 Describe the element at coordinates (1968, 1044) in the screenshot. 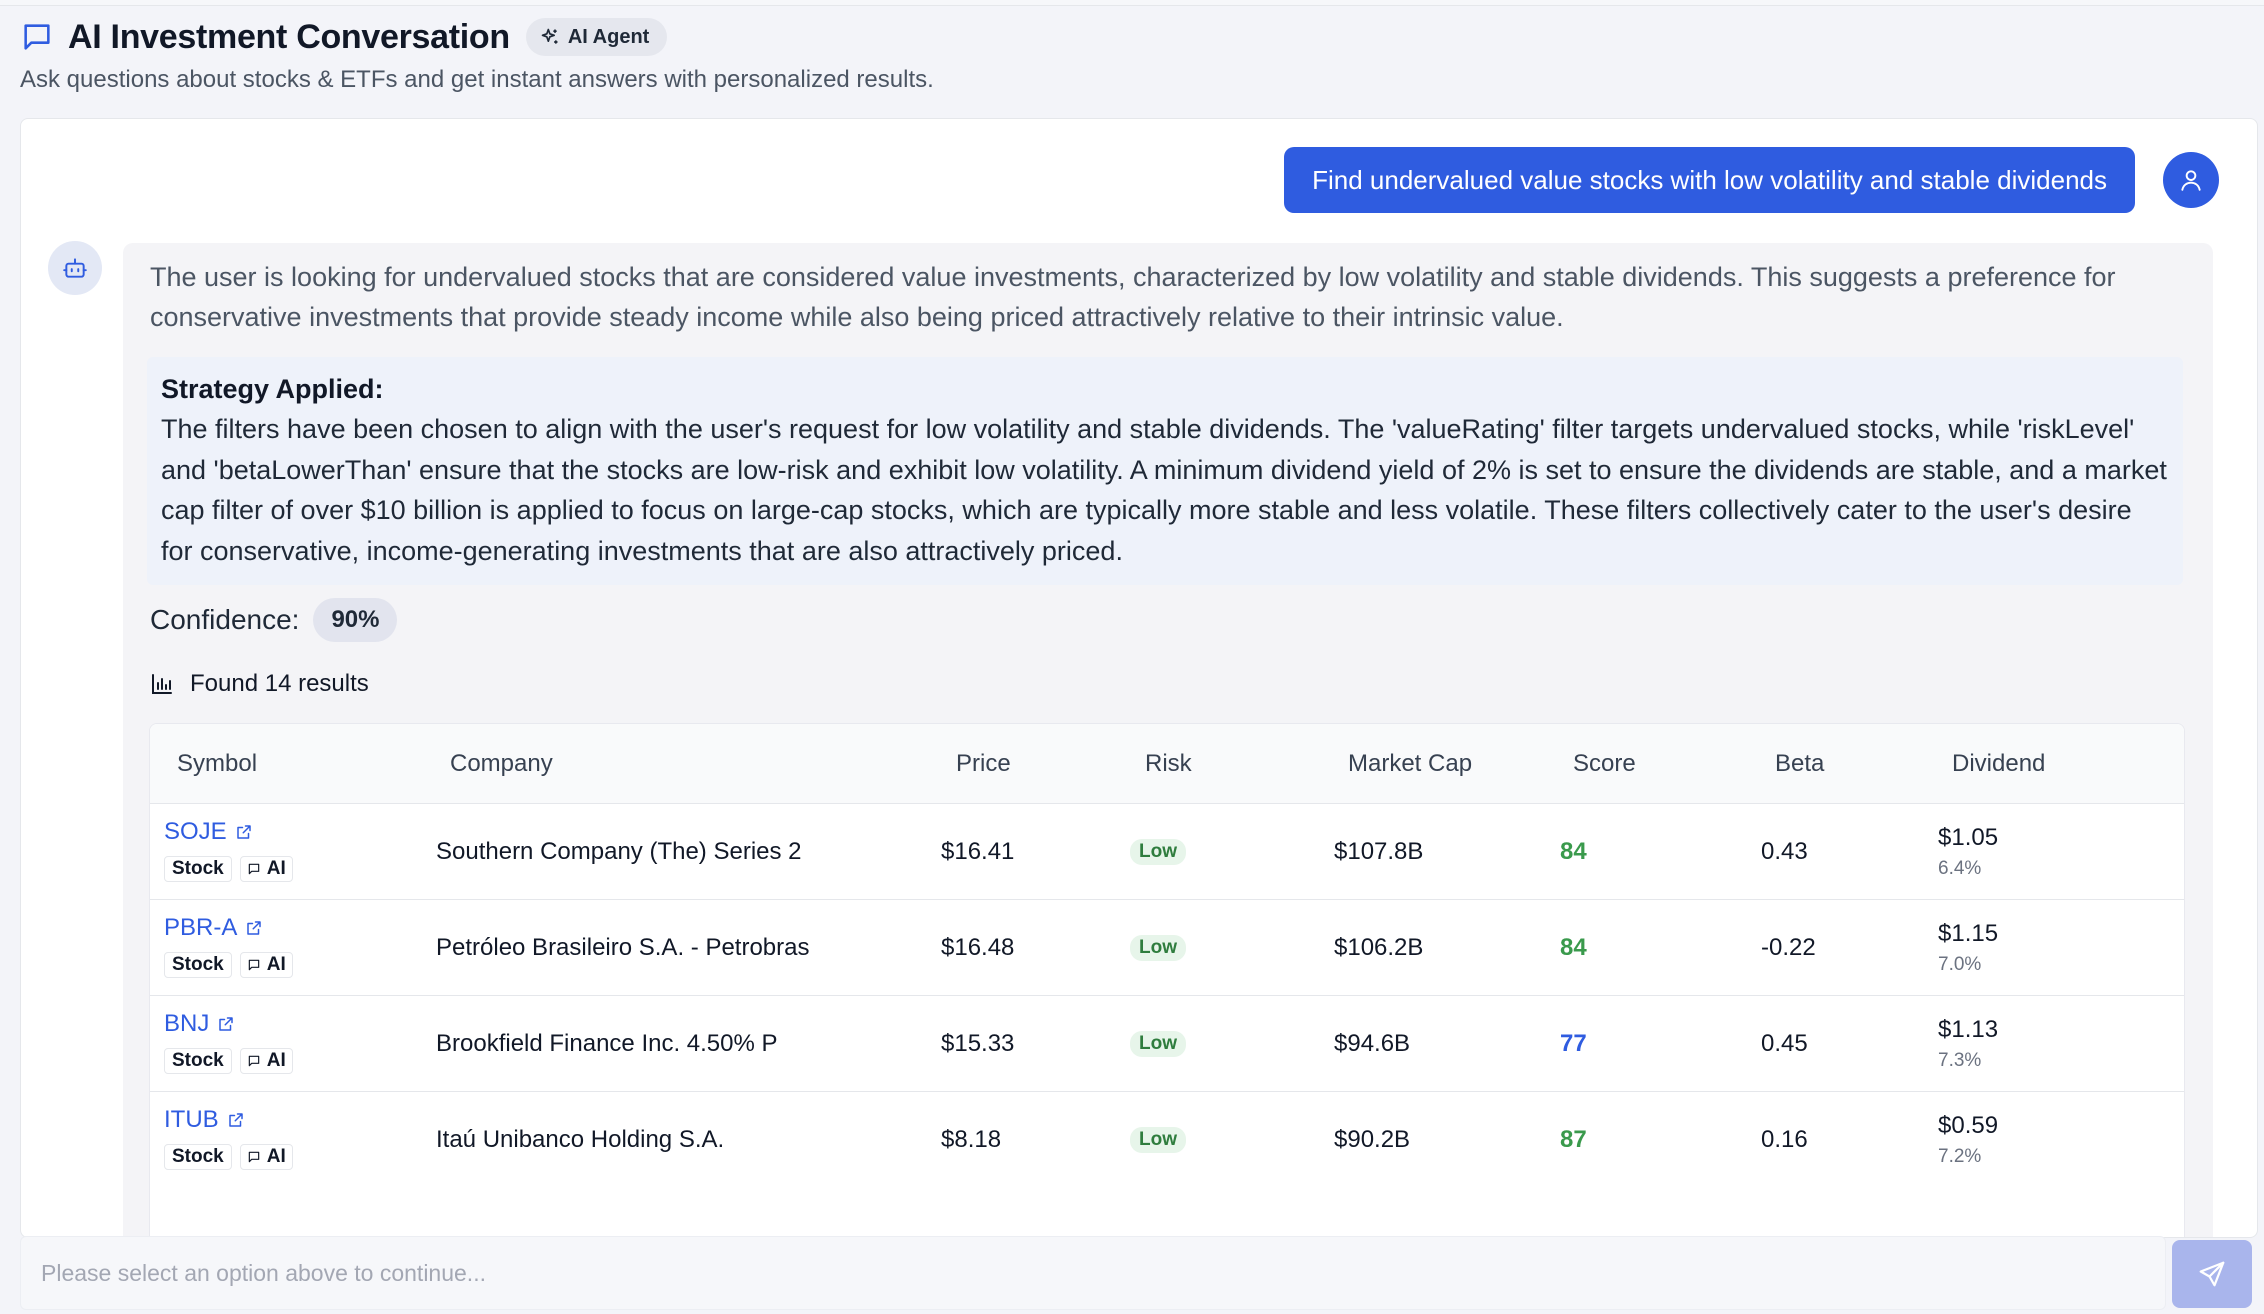

I see `dividend-cell: $1.13 7.3%` at that location.